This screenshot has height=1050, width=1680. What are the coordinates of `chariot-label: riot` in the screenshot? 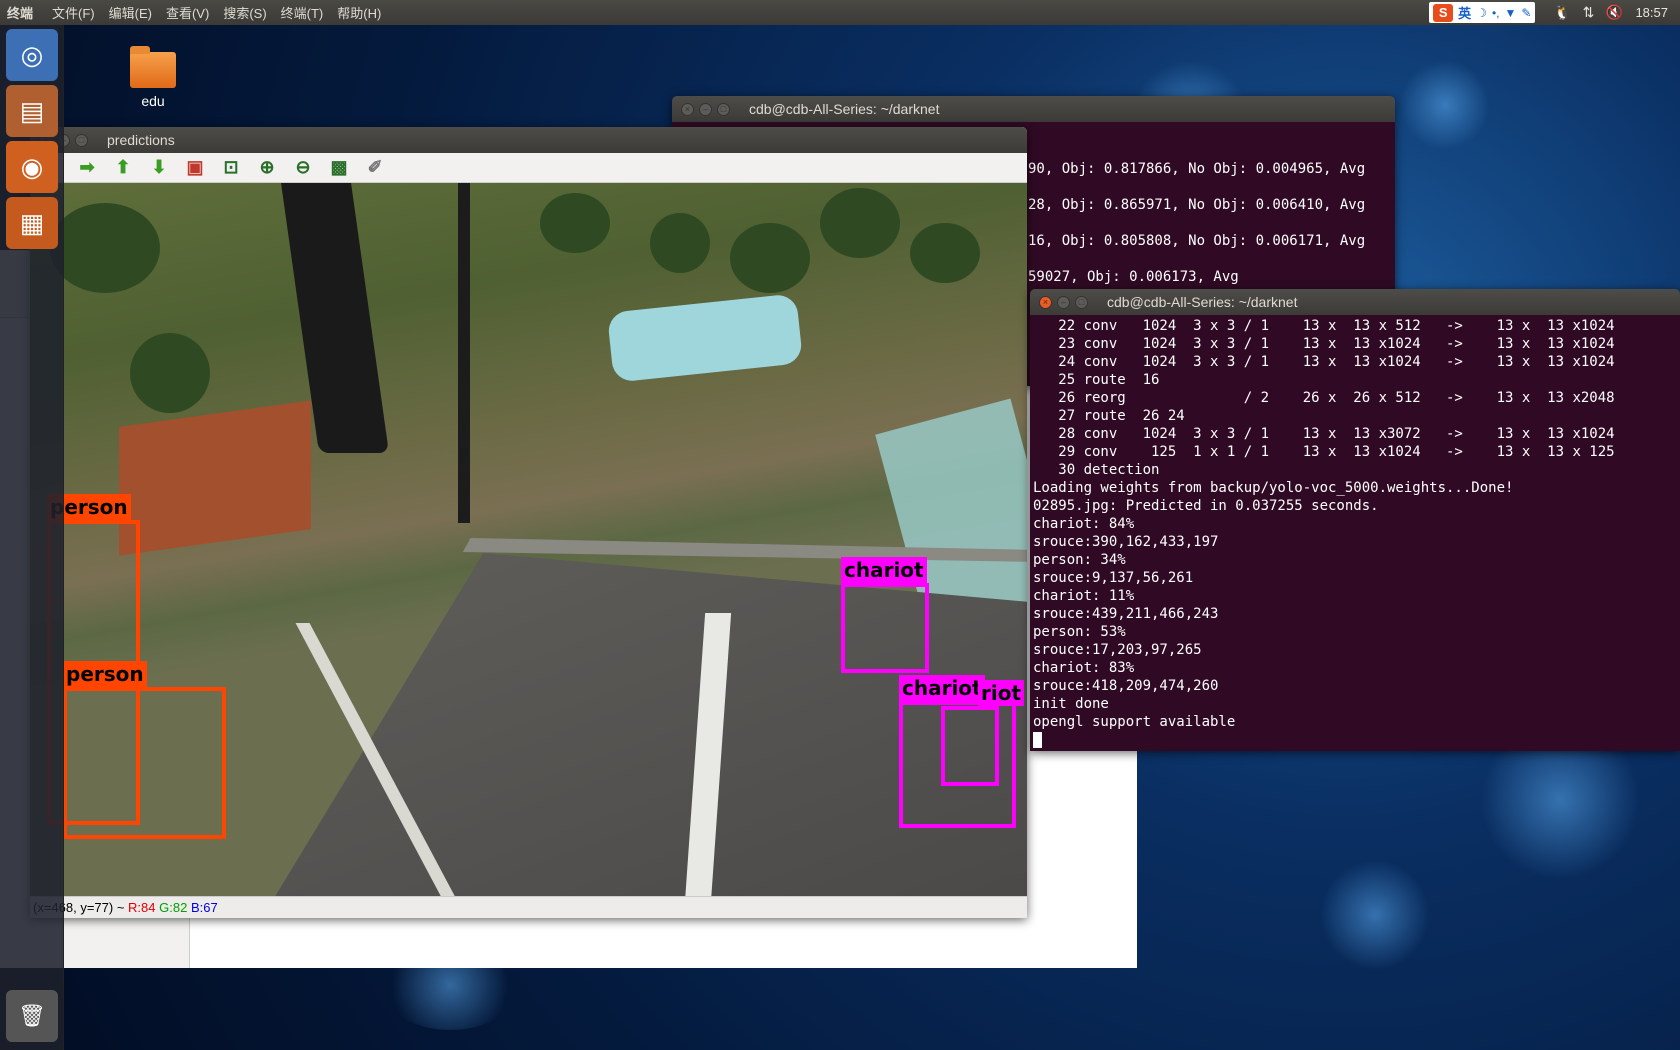 It's located at (1001, 693).